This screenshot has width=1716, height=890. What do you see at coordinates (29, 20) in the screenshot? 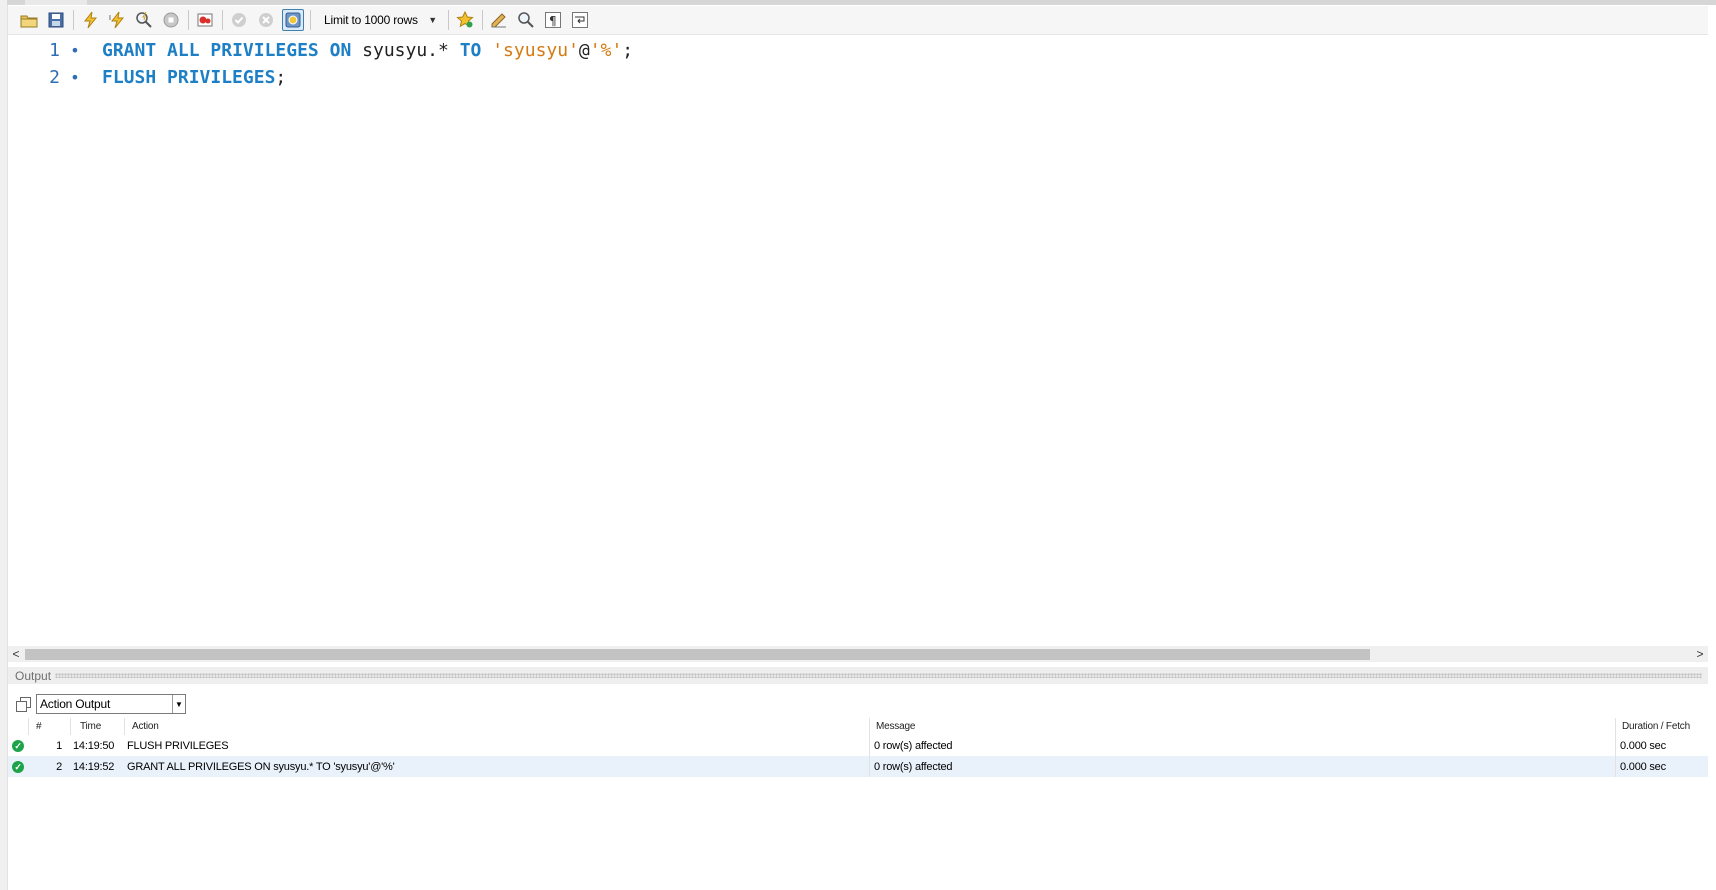
I see `open-folder-icon` at bounding box center [29, 20].